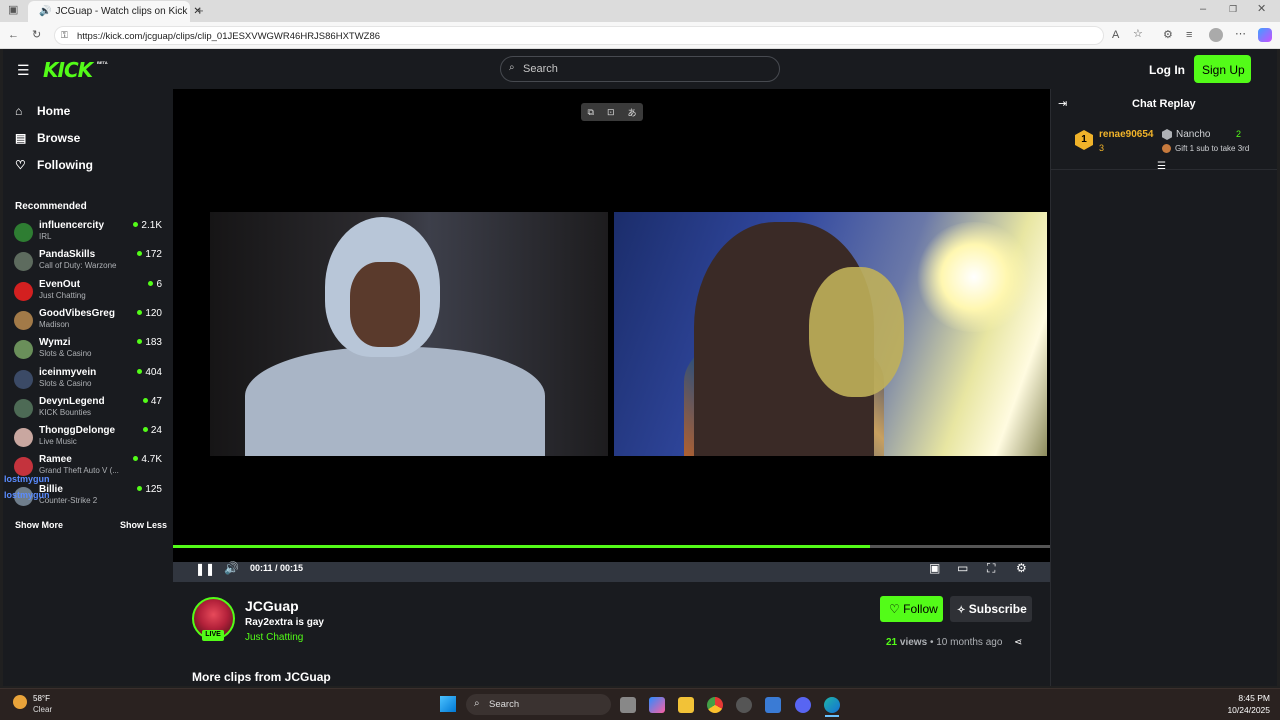 The height and width of the screenshot is (720, 1280). Describe the element at coordinates (89, 293) in the screenshot. I see `recommended-channel: EvenOut Just Chatting 6` at that location.